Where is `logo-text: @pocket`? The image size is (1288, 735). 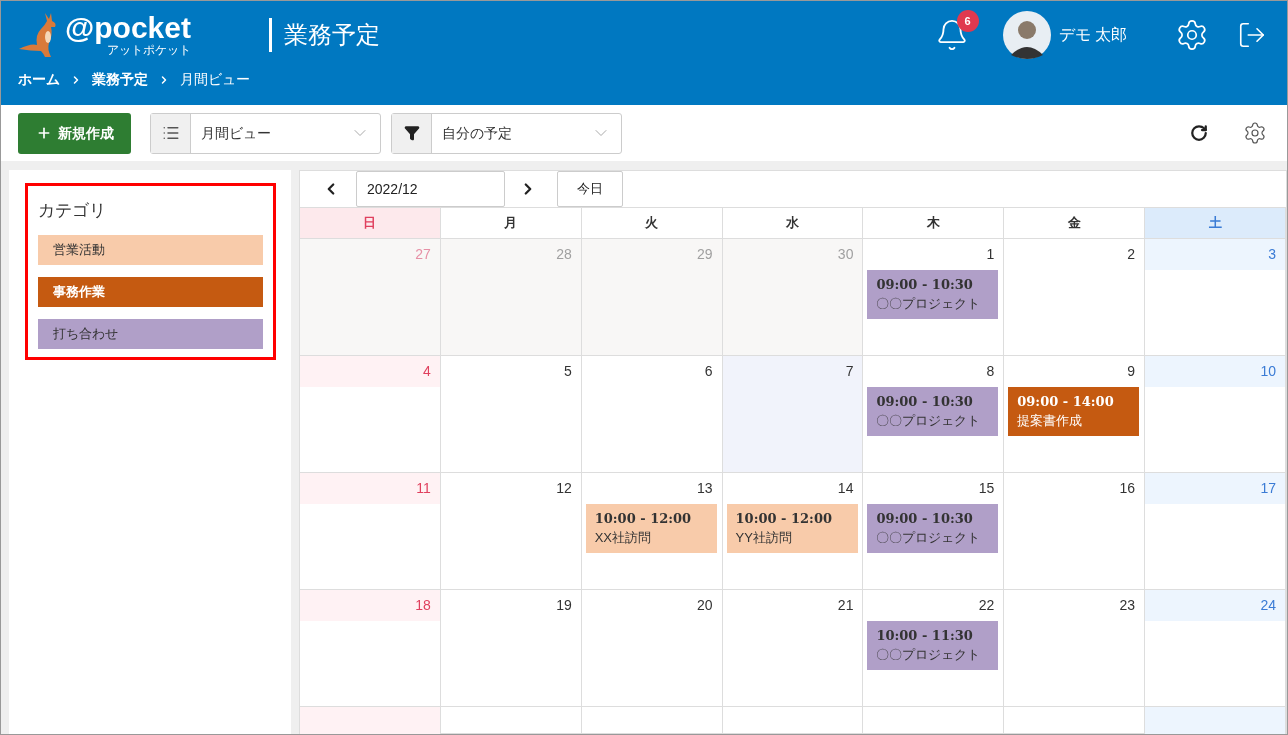
logo-text: @pocket is located at coordinates (128, 28).